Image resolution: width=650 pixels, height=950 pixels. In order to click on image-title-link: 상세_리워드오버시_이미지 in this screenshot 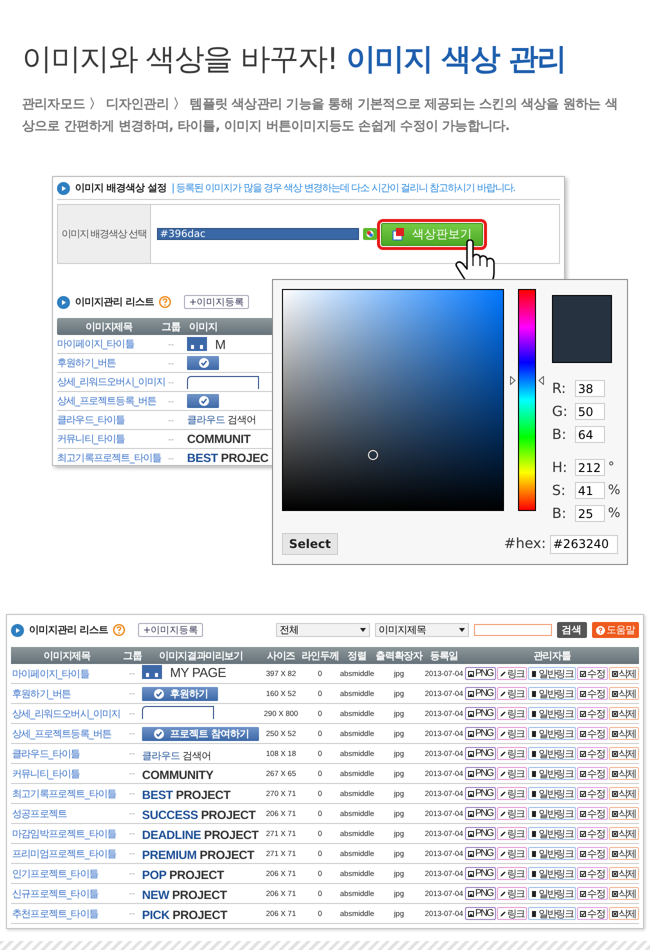, I will do `click(67, 714)`.